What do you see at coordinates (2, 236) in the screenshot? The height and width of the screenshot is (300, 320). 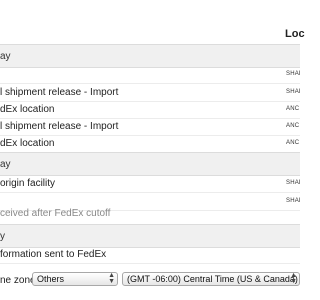 I see `date-group-label: y` at bounding box center [2, 236].